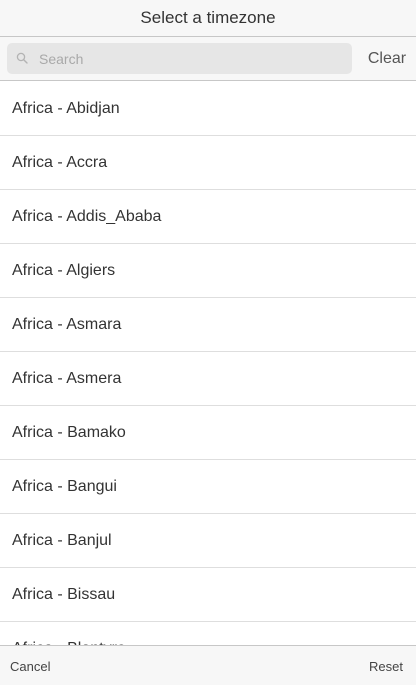 The height and width of the screenshot is (685, 416). I want to click on header-bar: Select a timezone, so click(208, 18).